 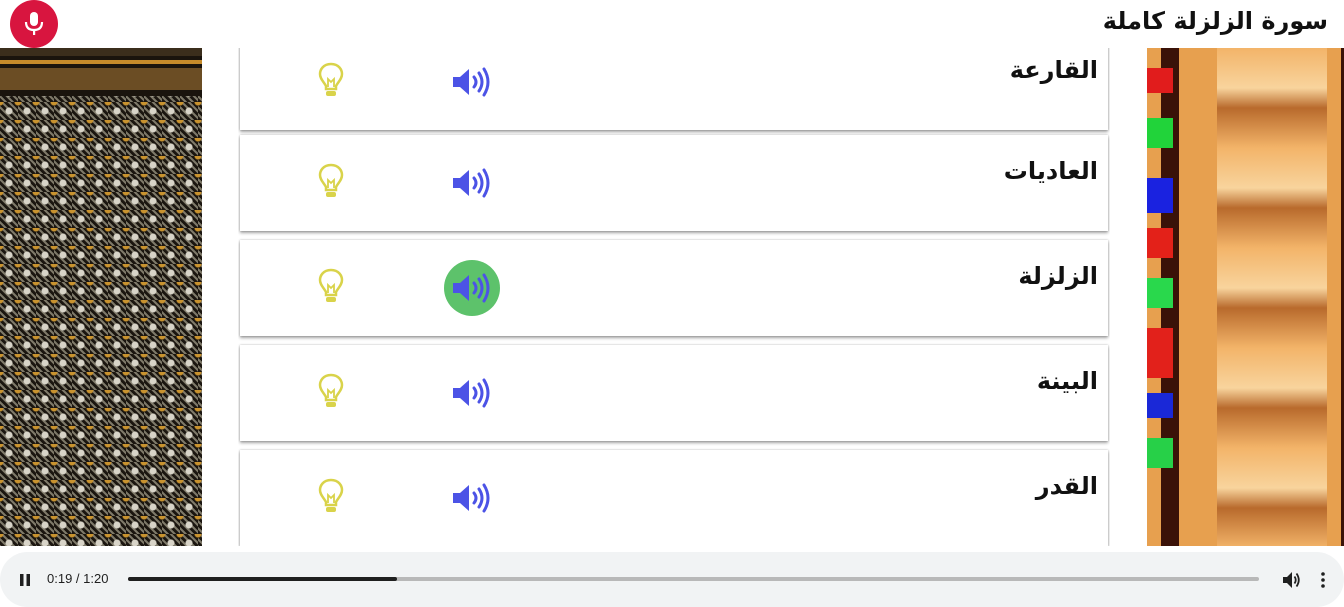 What do you see at coordinates (262, 579) in the screenshot?
I see `progress-fill` at bounding box center [262, 579].